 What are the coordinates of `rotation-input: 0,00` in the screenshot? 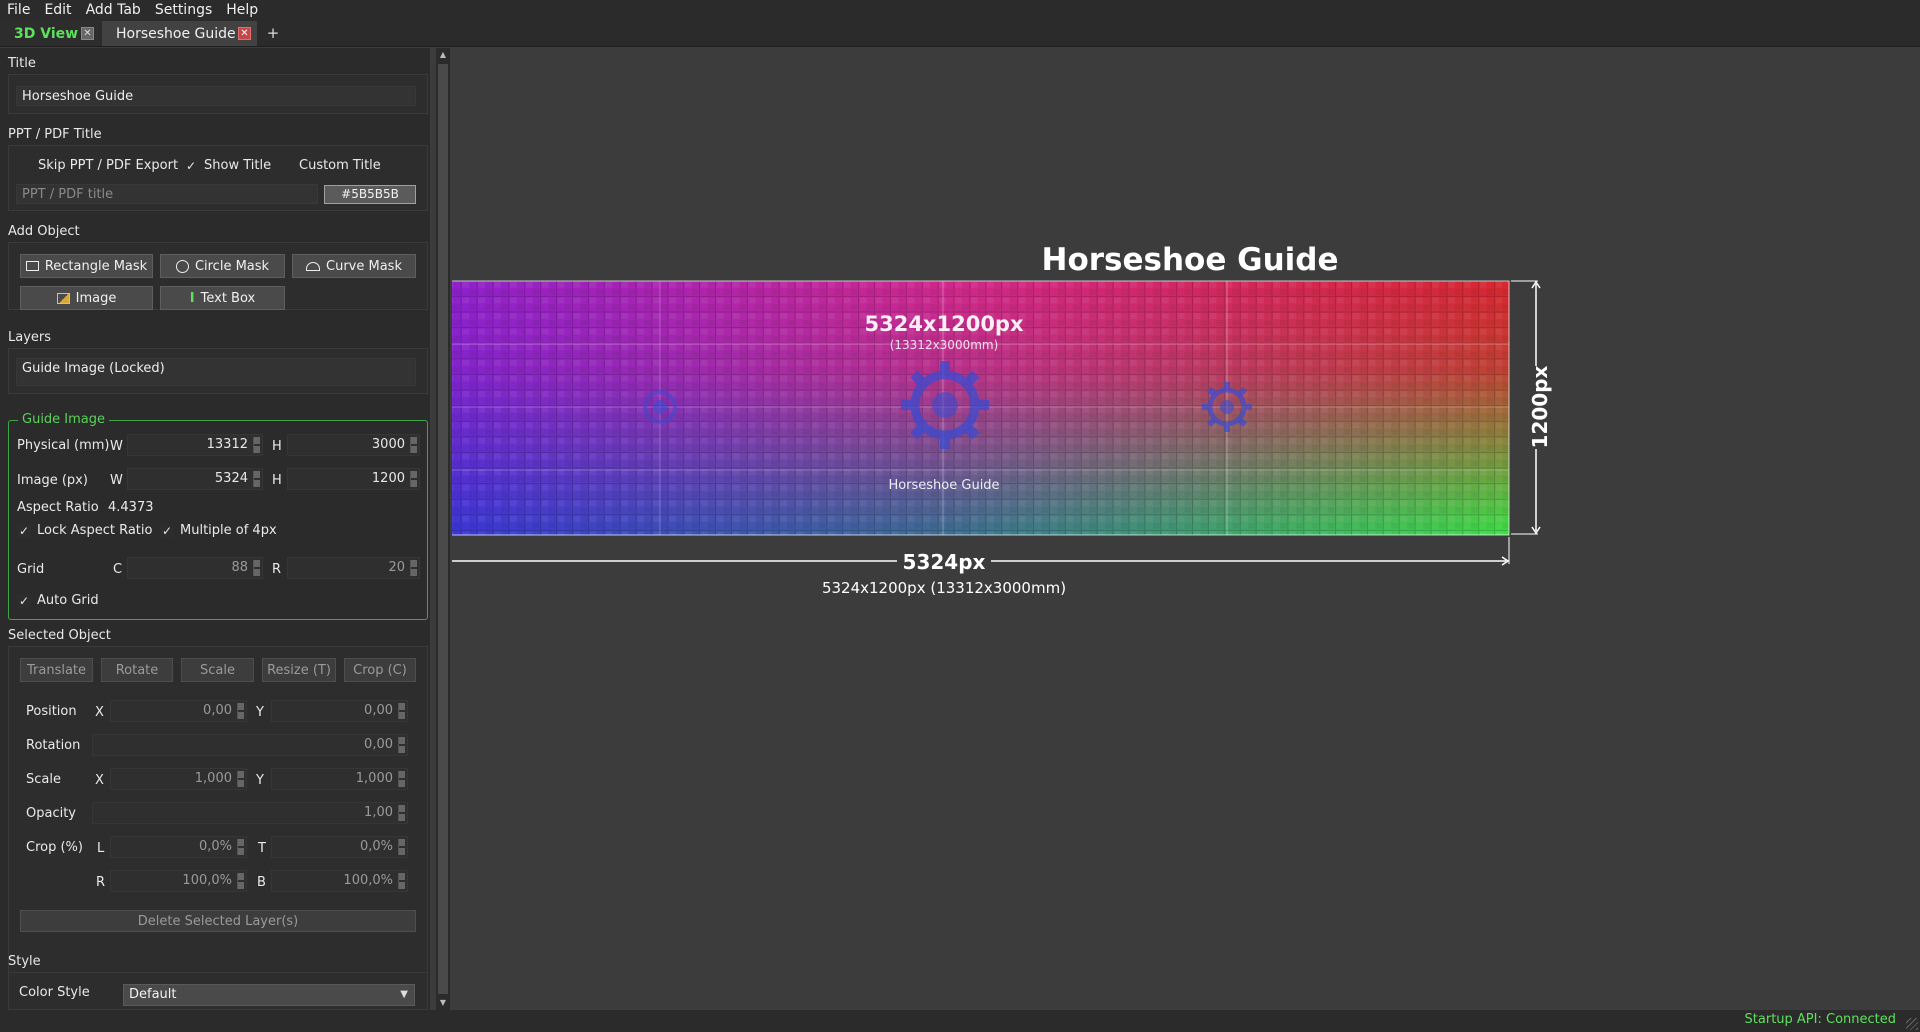 It's located at (250, 745).